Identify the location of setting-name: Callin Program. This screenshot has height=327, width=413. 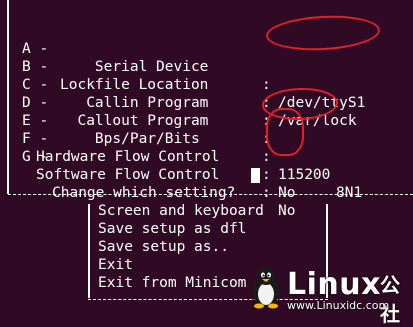
(134, 103).